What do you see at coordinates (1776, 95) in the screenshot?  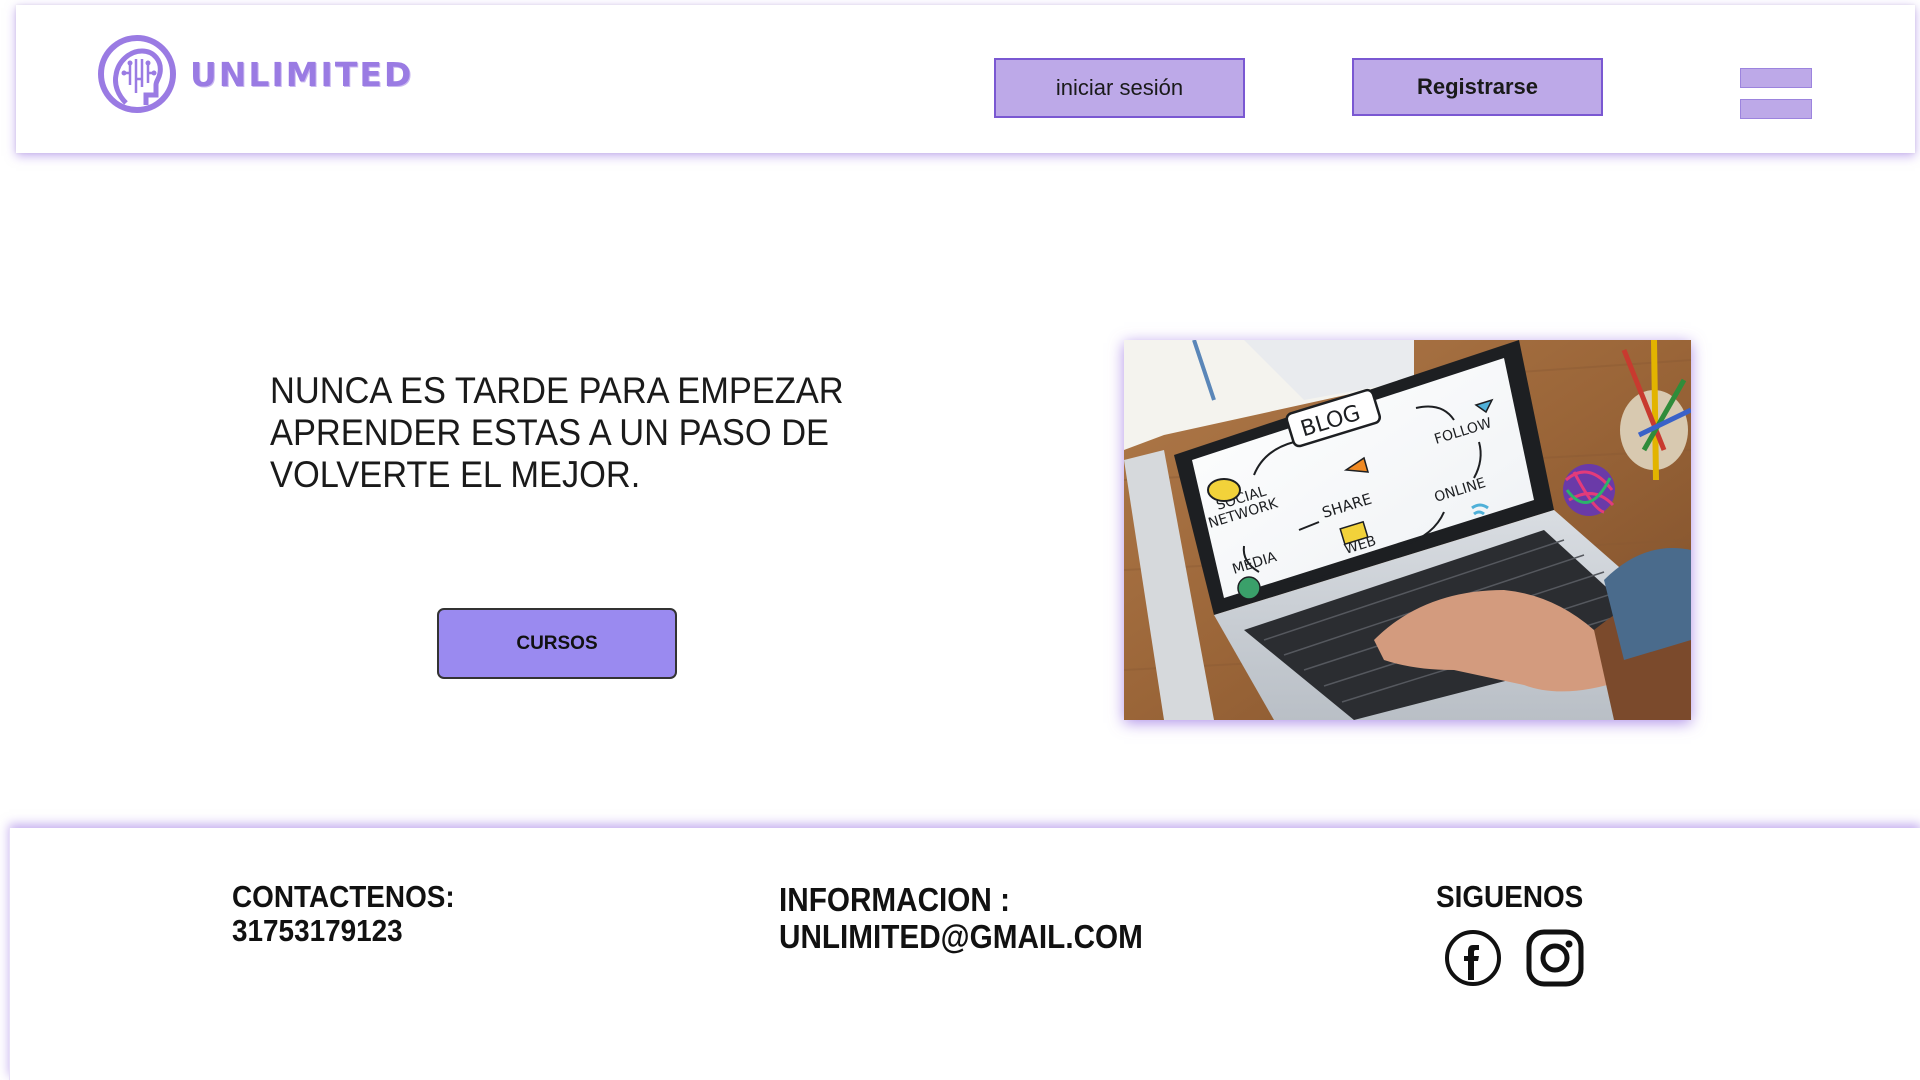 I see `hamburger-menu-icon` at bounding box center [1776, 95].